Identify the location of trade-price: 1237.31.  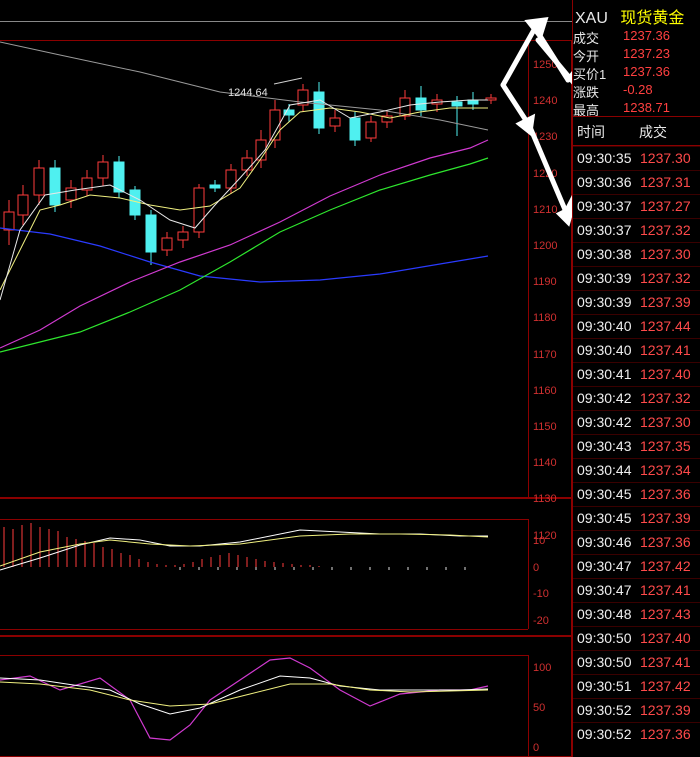
(665, 182).